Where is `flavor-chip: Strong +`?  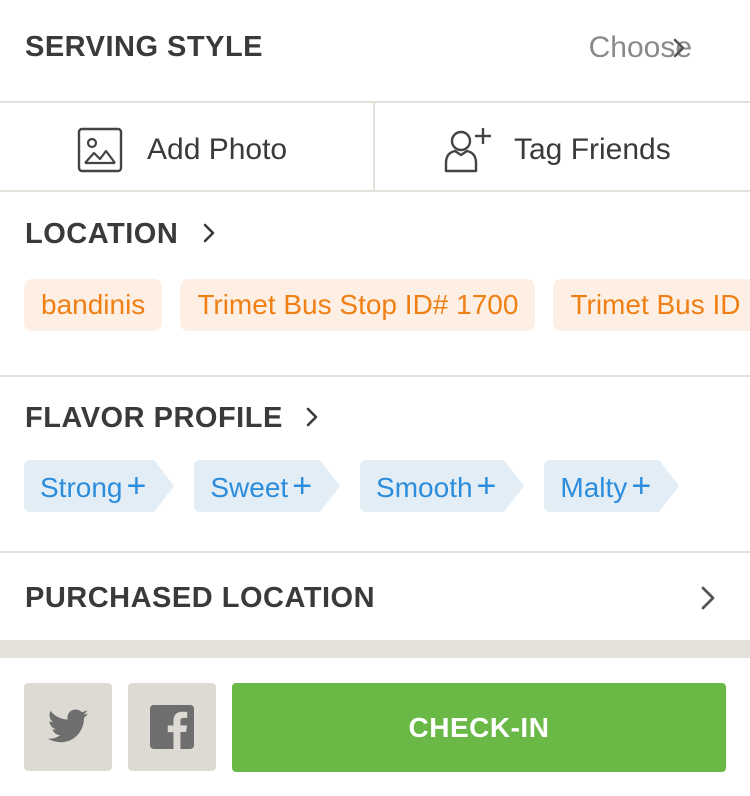 flavor-chip: Strong + is located at coordinates (99, 486).